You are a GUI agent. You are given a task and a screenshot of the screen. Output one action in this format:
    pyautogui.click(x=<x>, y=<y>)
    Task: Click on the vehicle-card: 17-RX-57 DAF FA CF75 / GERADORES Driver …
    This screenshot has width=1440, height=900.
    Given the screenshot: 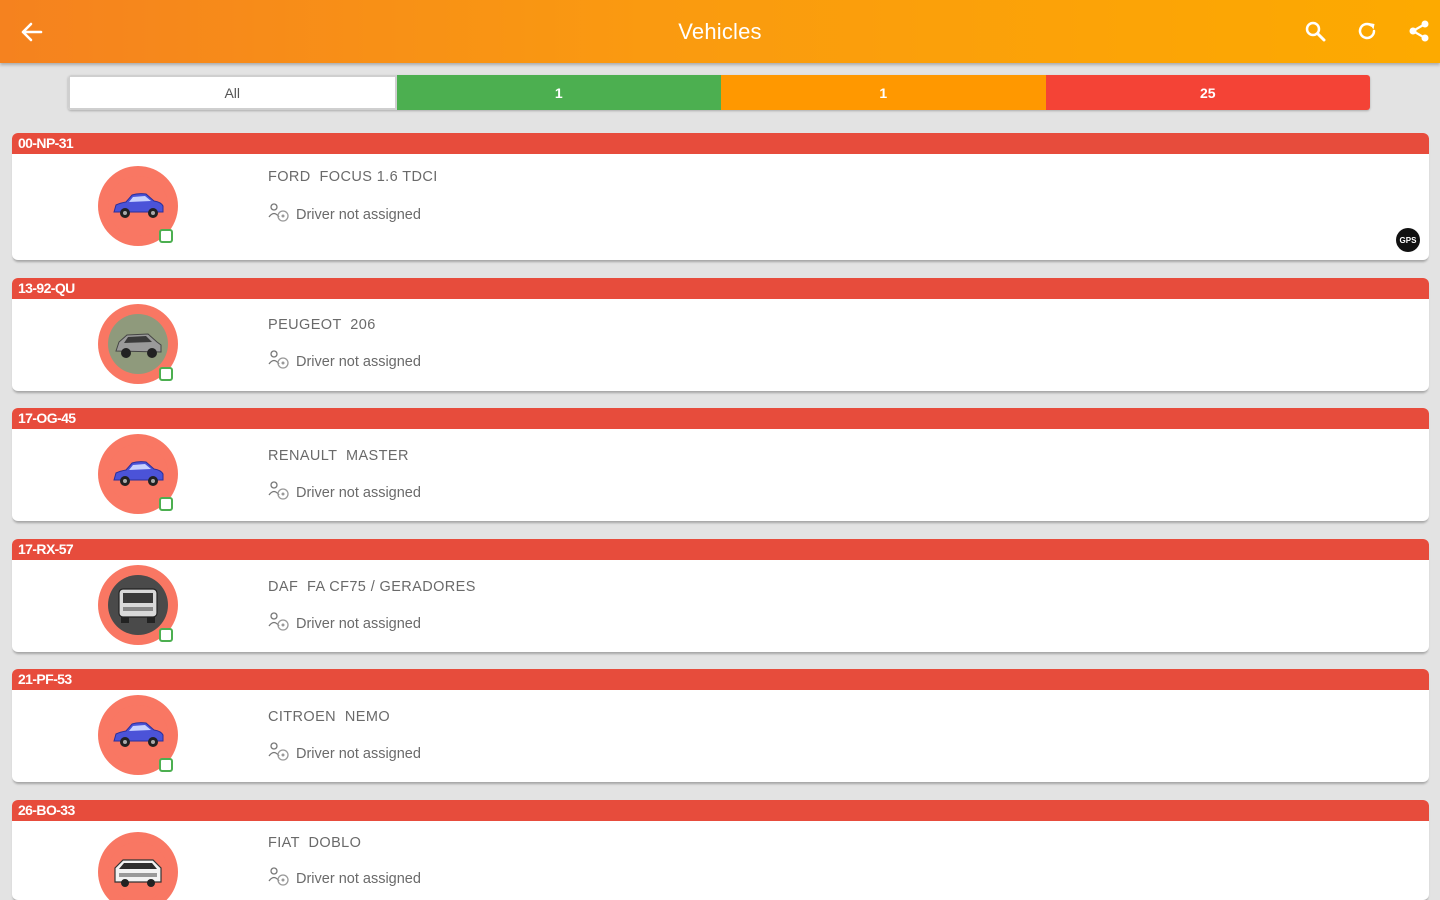 What is the action you would take?
    pyautogui.click(x=720, y=595)
    